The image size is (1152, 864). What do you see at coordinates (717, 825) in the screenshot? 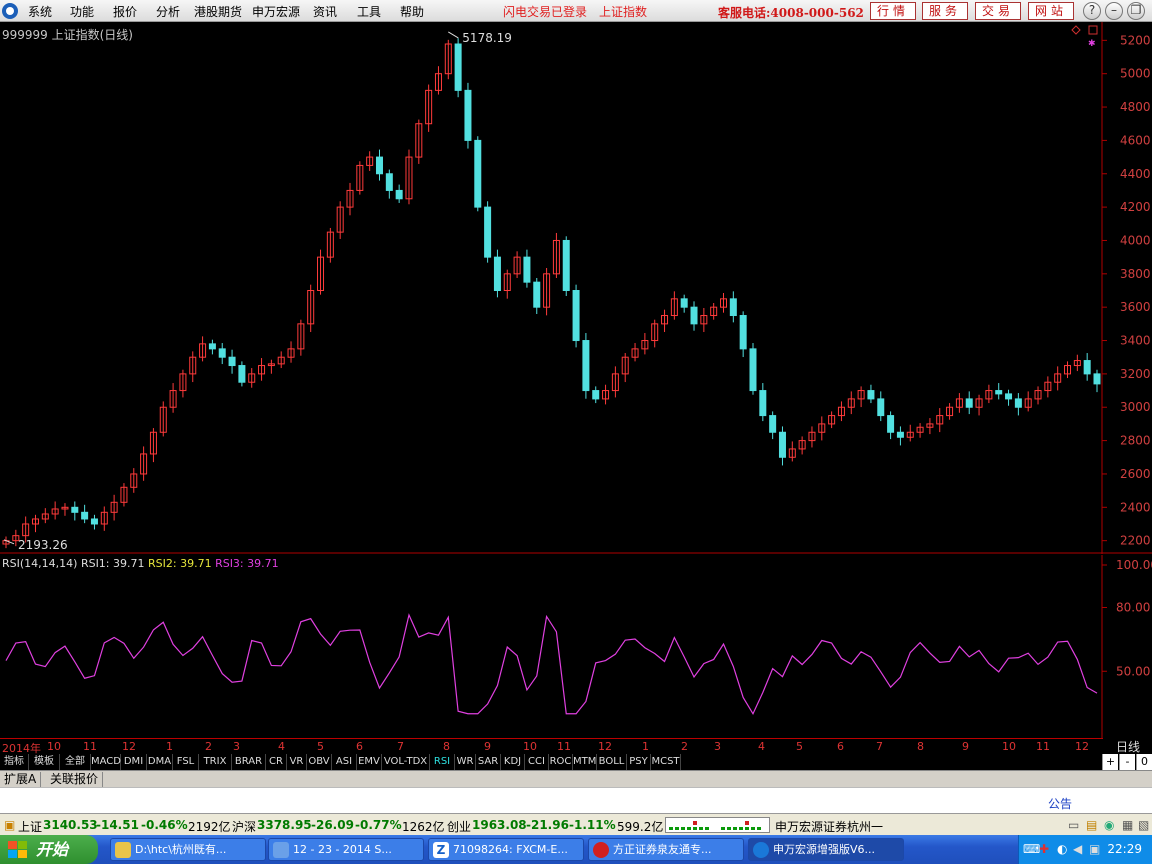
I see `market-breadth-indicator` at bounding box center [717, 825].